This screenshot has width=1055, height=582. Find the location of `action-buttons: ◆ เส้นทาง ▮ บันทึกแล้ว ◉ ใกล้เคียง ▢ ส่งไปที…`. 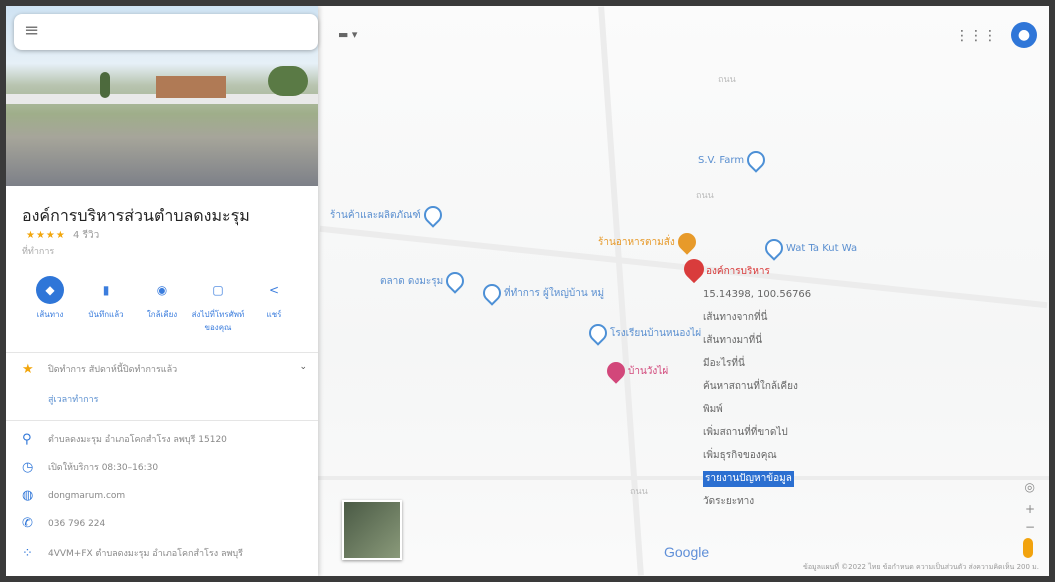

action-buttons: ◆ เส้นทาง ▮ บันทึกแล้ว ◉ ใกล้เคียง ▢ ส่งไปที… is located at coordinates (162, 311).